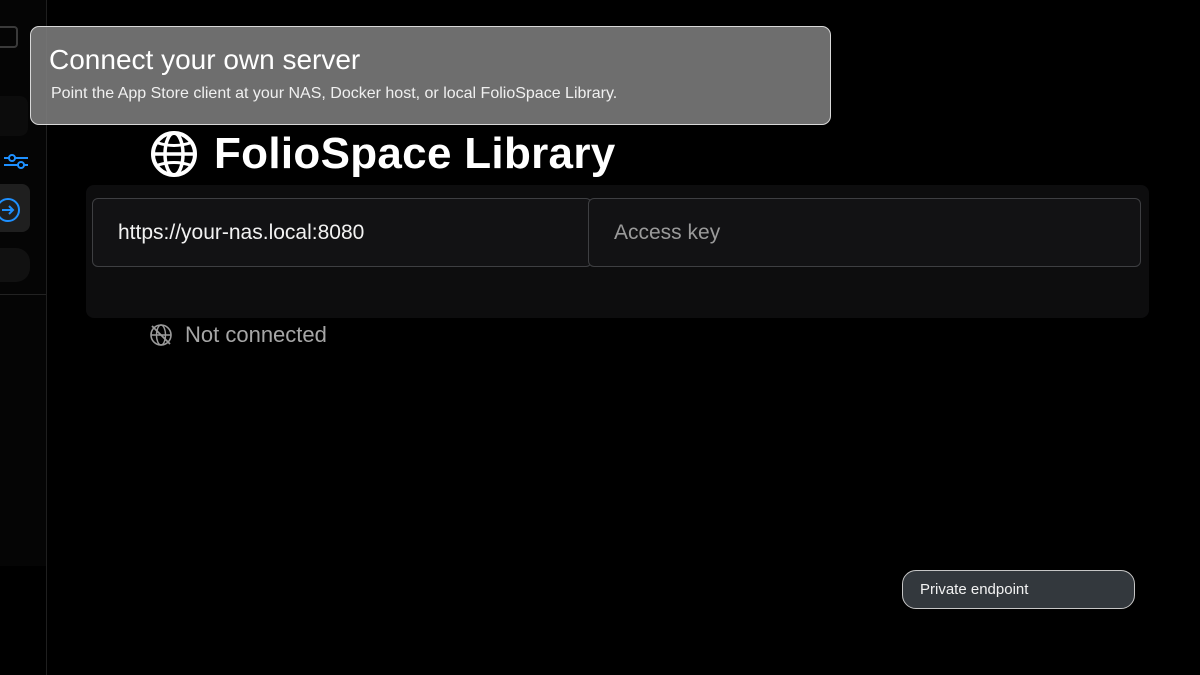  I want to click on sidebar-divider, so click(23, 294).